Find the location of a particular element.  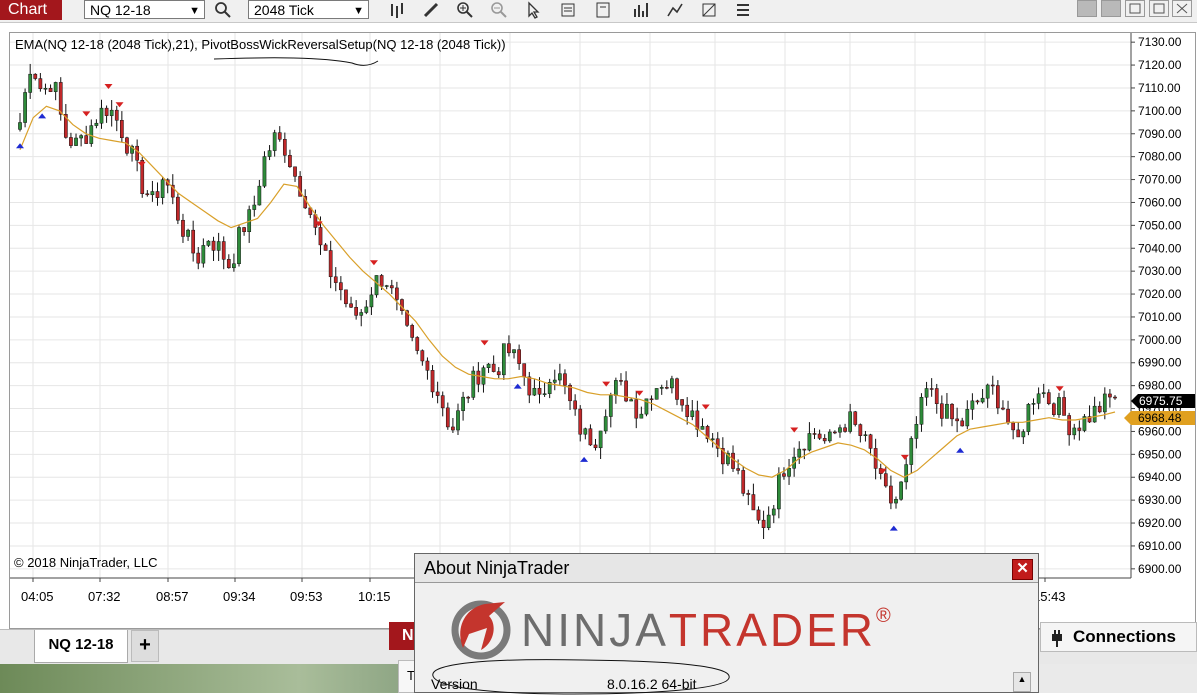

search-icon is located at coordinates (223, 10).